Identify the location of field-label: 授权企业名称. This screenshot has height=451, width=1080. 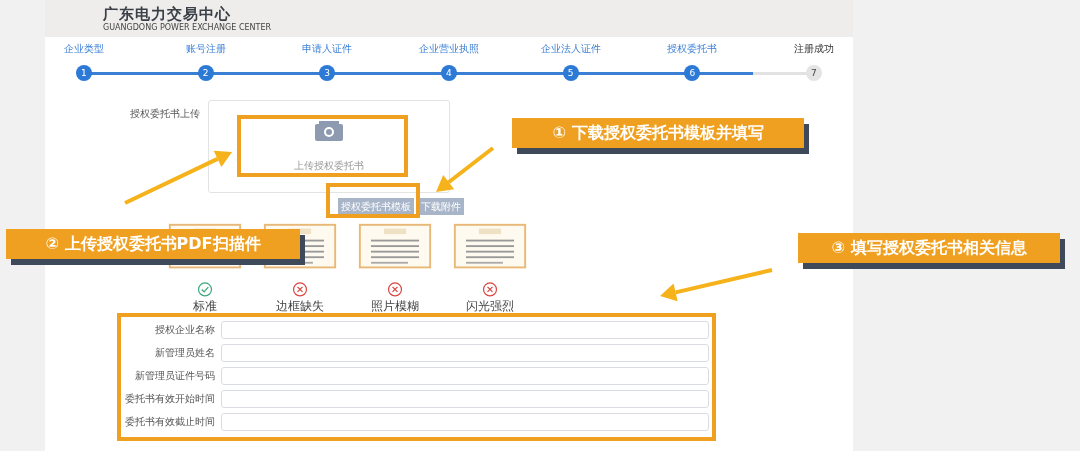
(184, 330).